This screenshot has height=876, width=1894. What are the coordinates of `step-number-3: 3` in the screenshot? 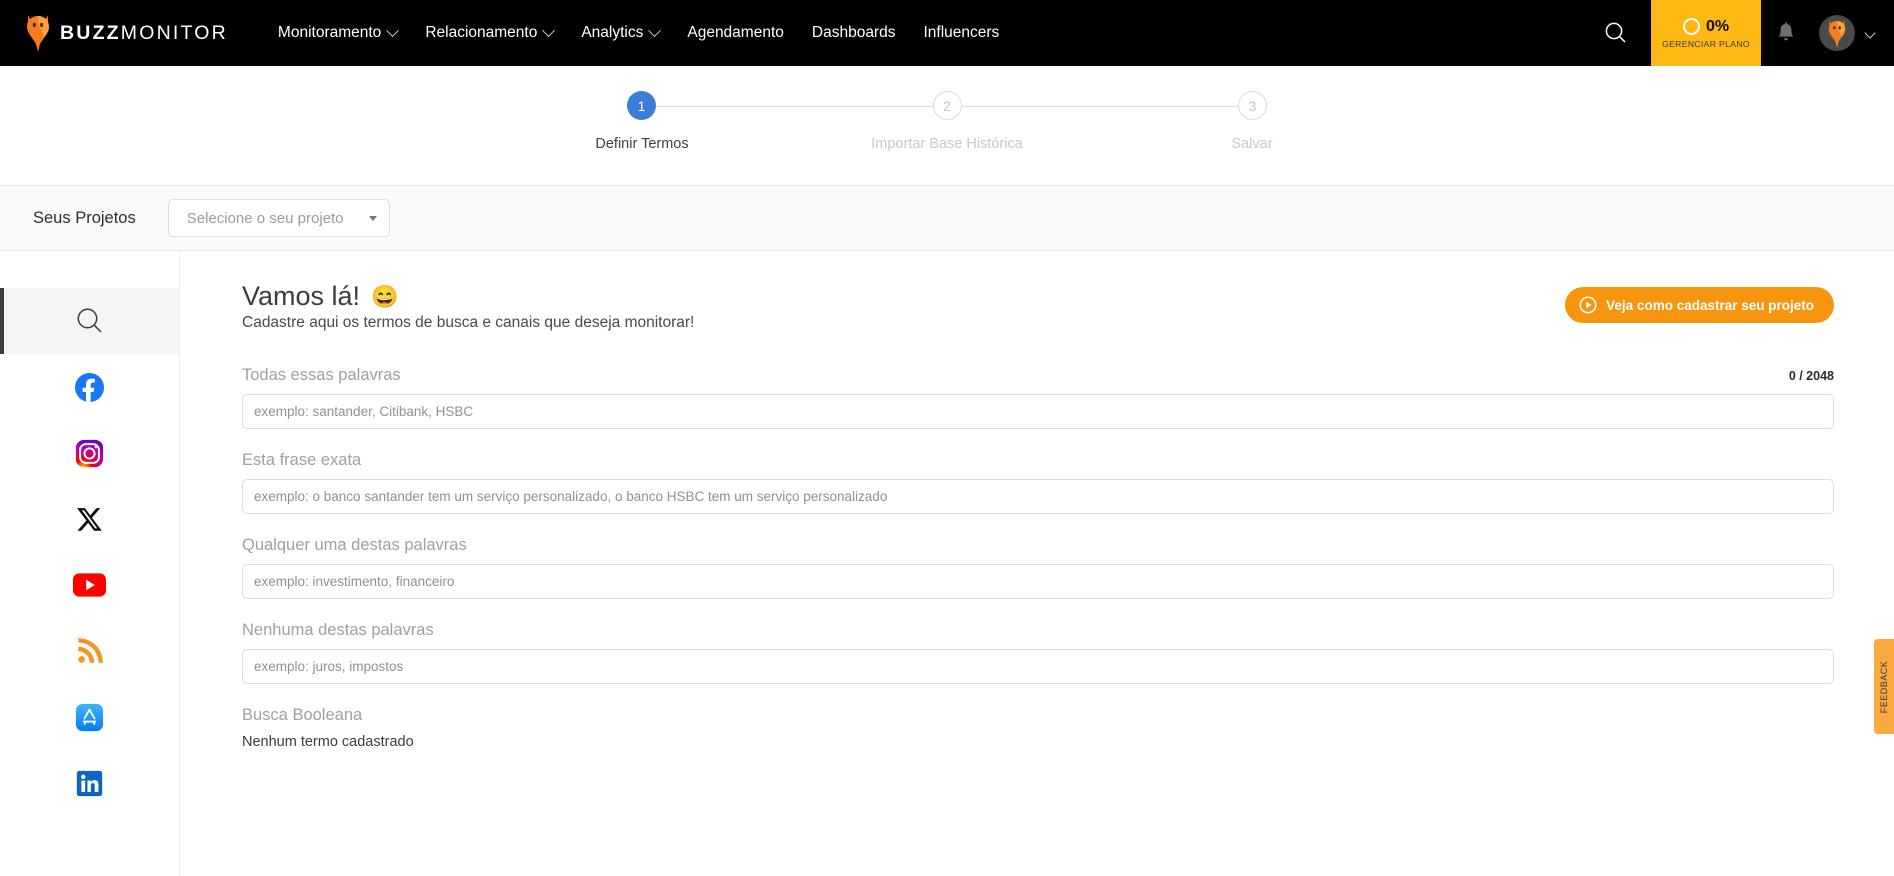 It's located at (1252, 105).